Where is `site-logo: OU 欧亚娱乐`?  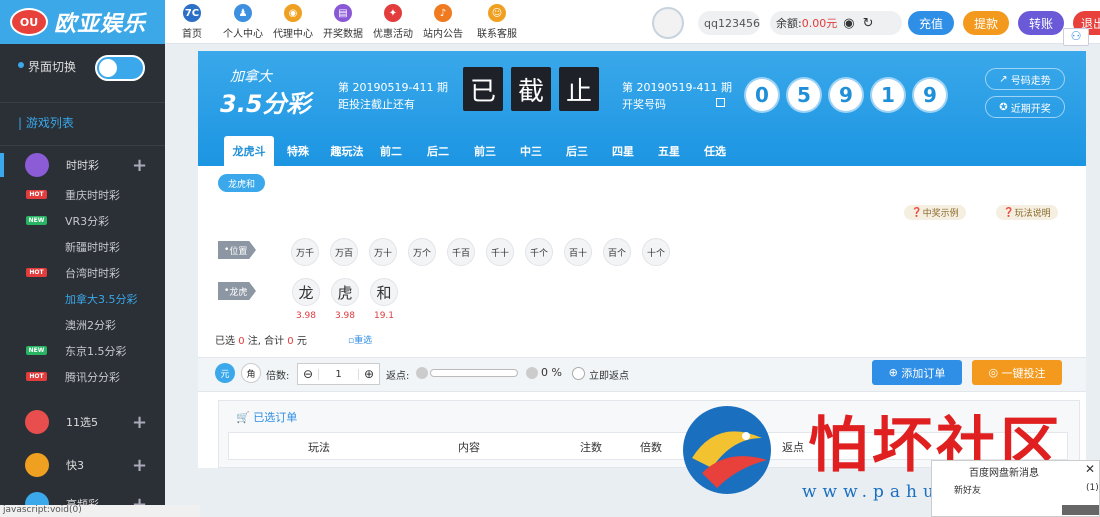 site-logo: OU 欧亚娱乐 is located at coordinates (82, 22).